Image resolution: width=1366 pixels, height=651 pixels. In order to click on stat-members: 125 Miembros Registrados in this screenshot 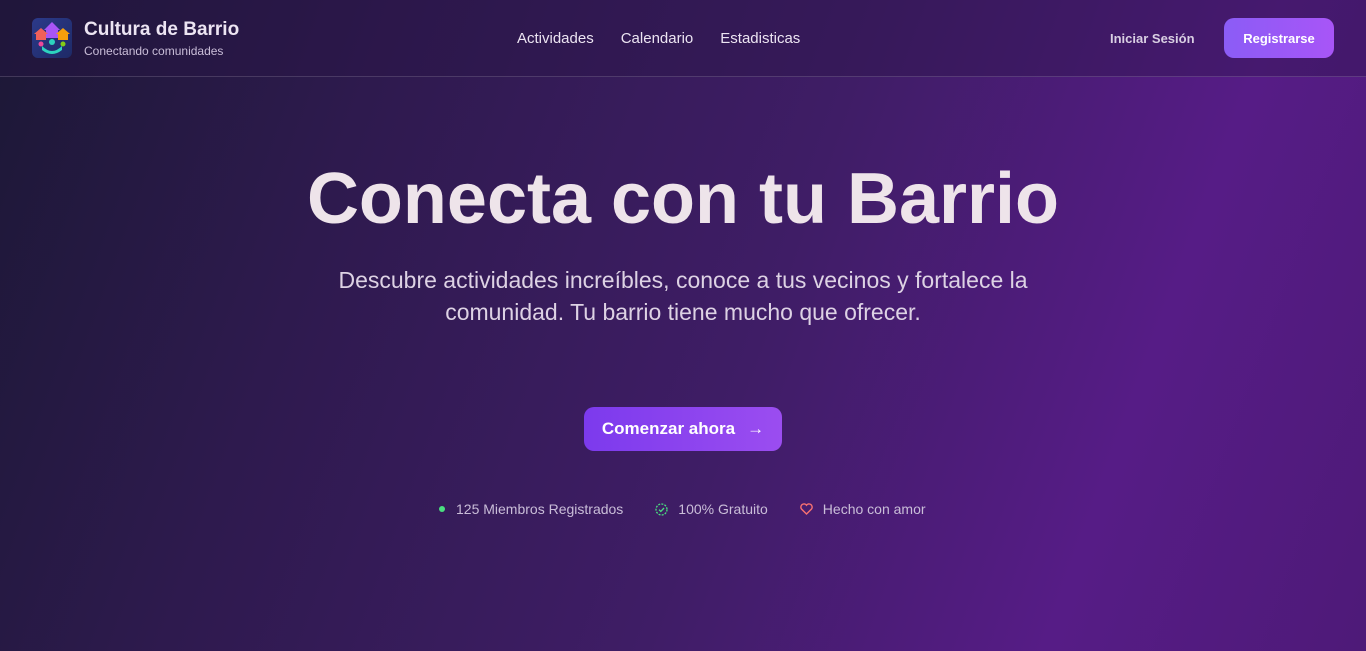, I will do `click(530, 509)`.